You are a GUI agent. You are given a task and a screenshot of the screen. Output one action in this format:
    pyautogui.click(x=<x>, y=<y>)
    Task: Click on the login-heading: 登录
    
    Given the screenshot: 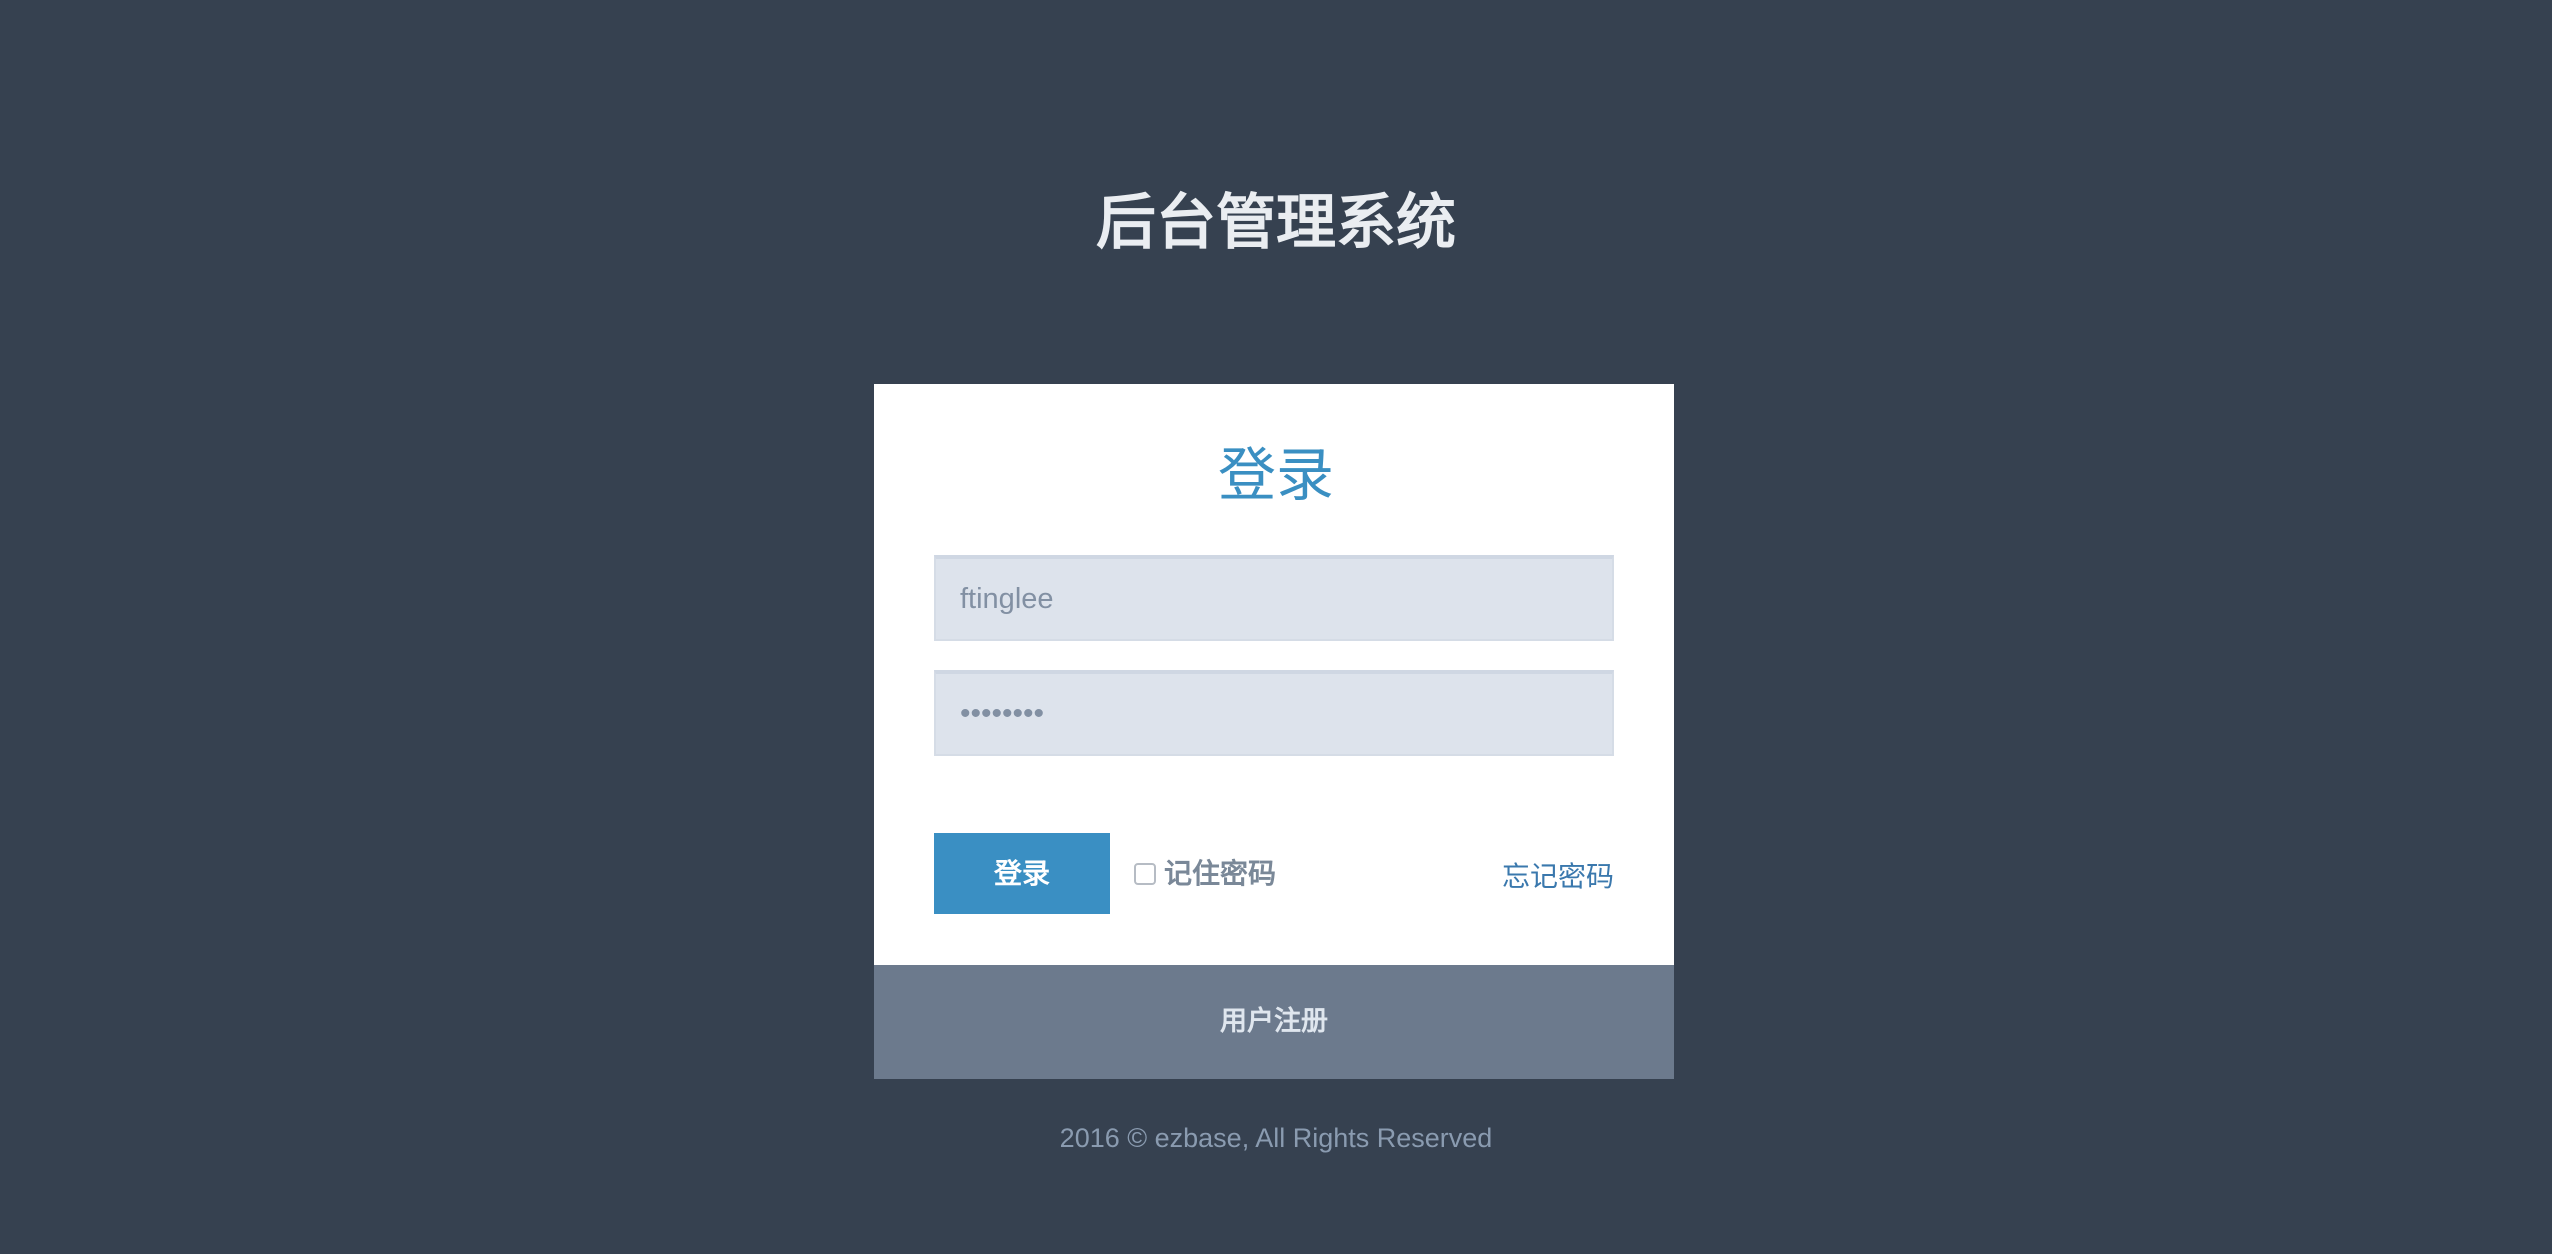 What is the action you would take?
    pyautogui.click(x=1275, y=475)
    